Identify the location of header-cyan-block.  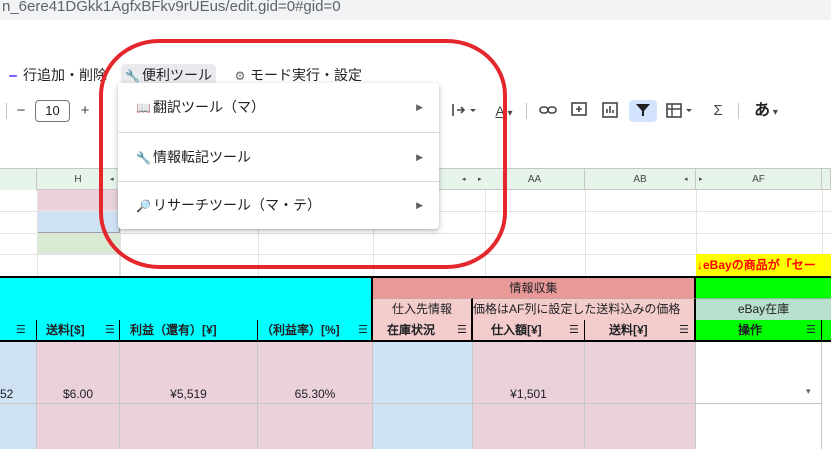
(186, 298).